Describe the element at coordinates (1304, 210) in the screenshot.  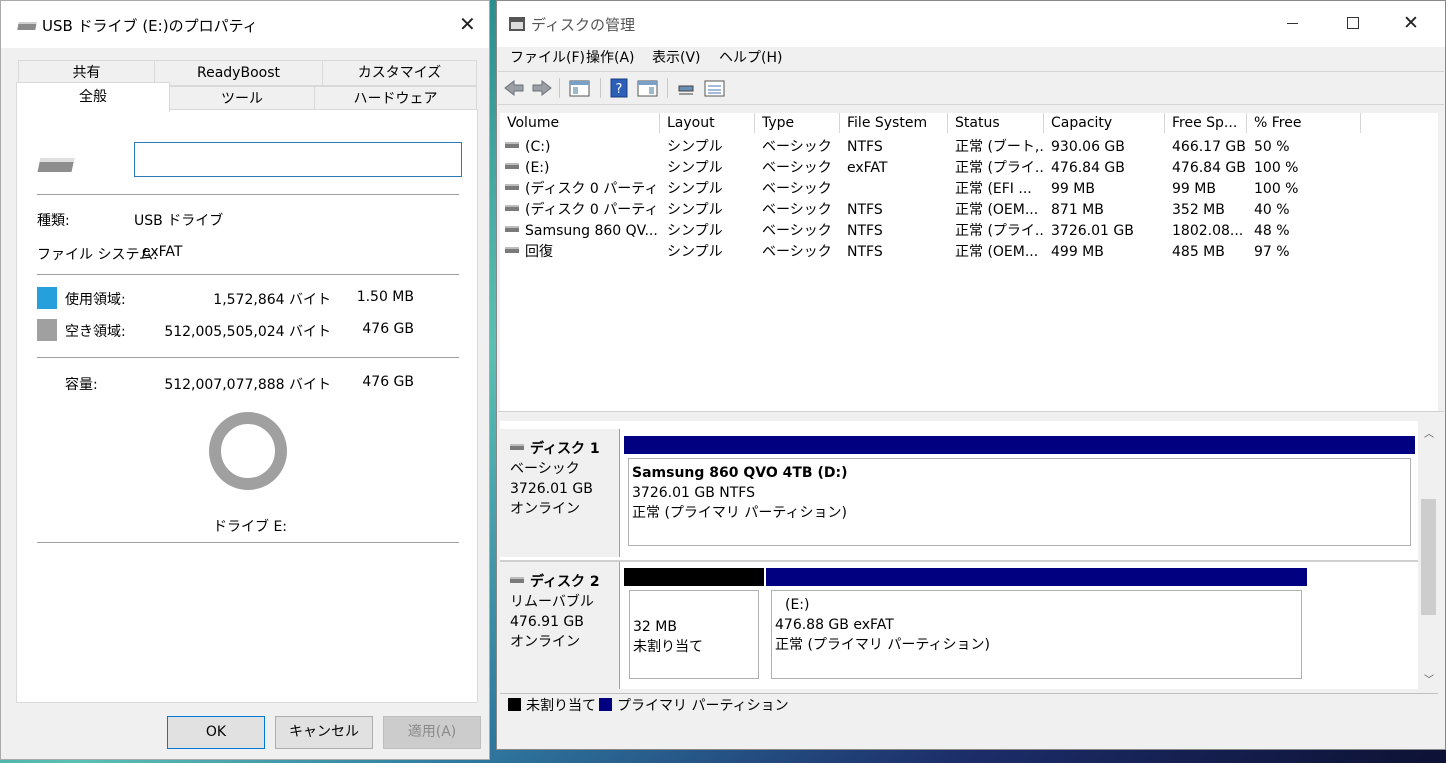
I see `table-cell: 40 %` at that location.